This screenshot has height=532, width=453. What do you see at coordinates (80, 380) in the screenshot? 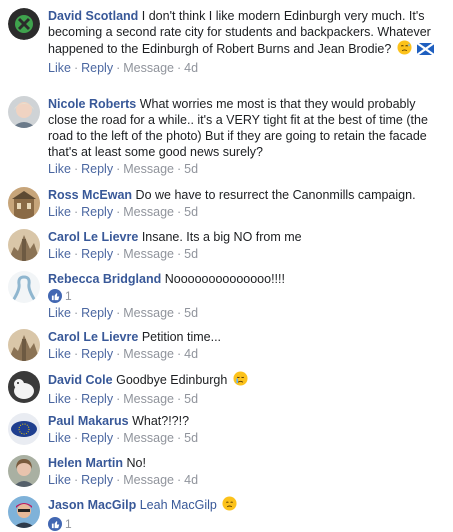
I see `comment-author: David Cole` at bounding box center [80, 380].